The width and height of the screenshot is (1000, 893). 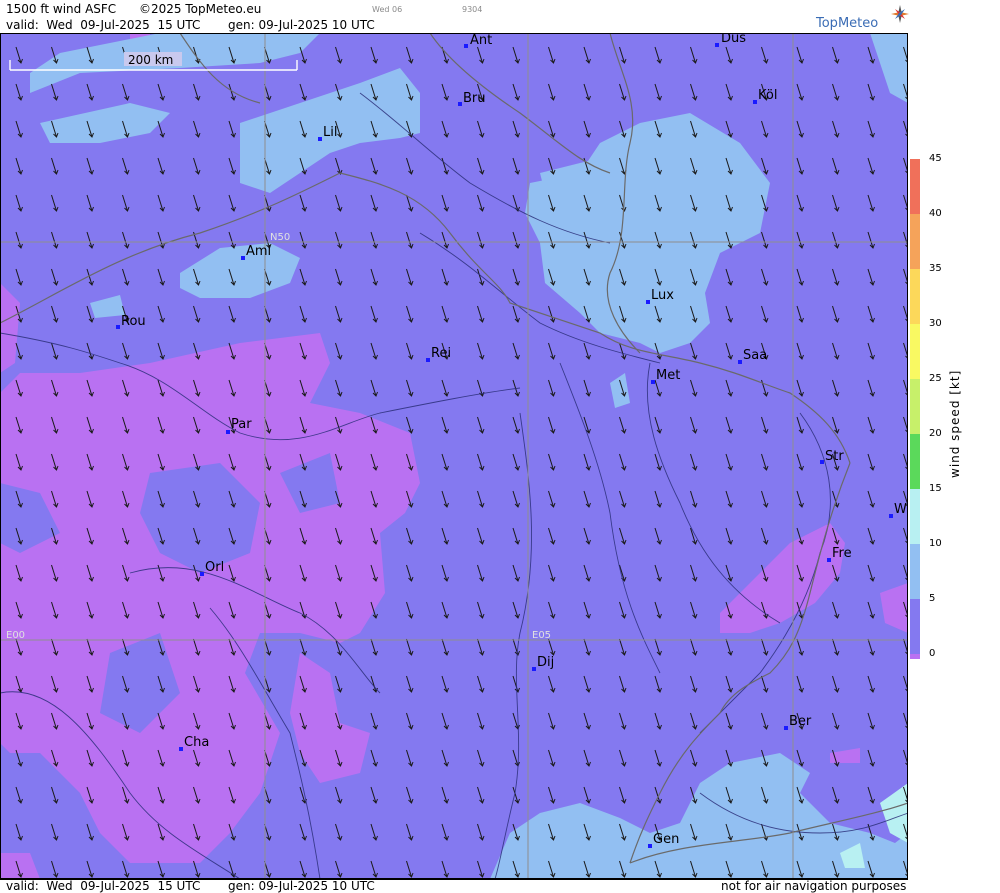 I want to click on scale-label: 200 km, so click(x=150, y=60).